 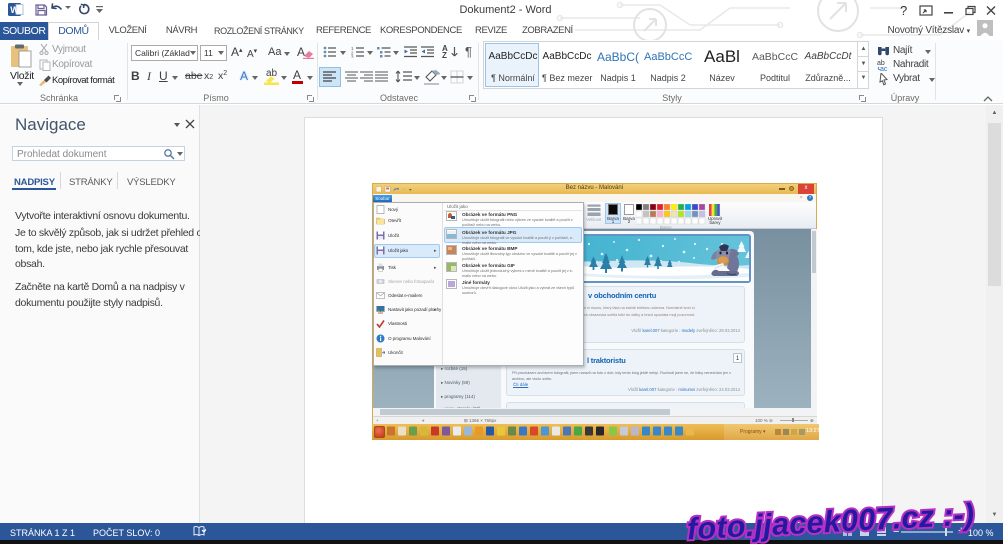 What do you see at coordinates (14, 10) in the screenshot?
I see `svg-text: W` at bounding box center [14, 10].